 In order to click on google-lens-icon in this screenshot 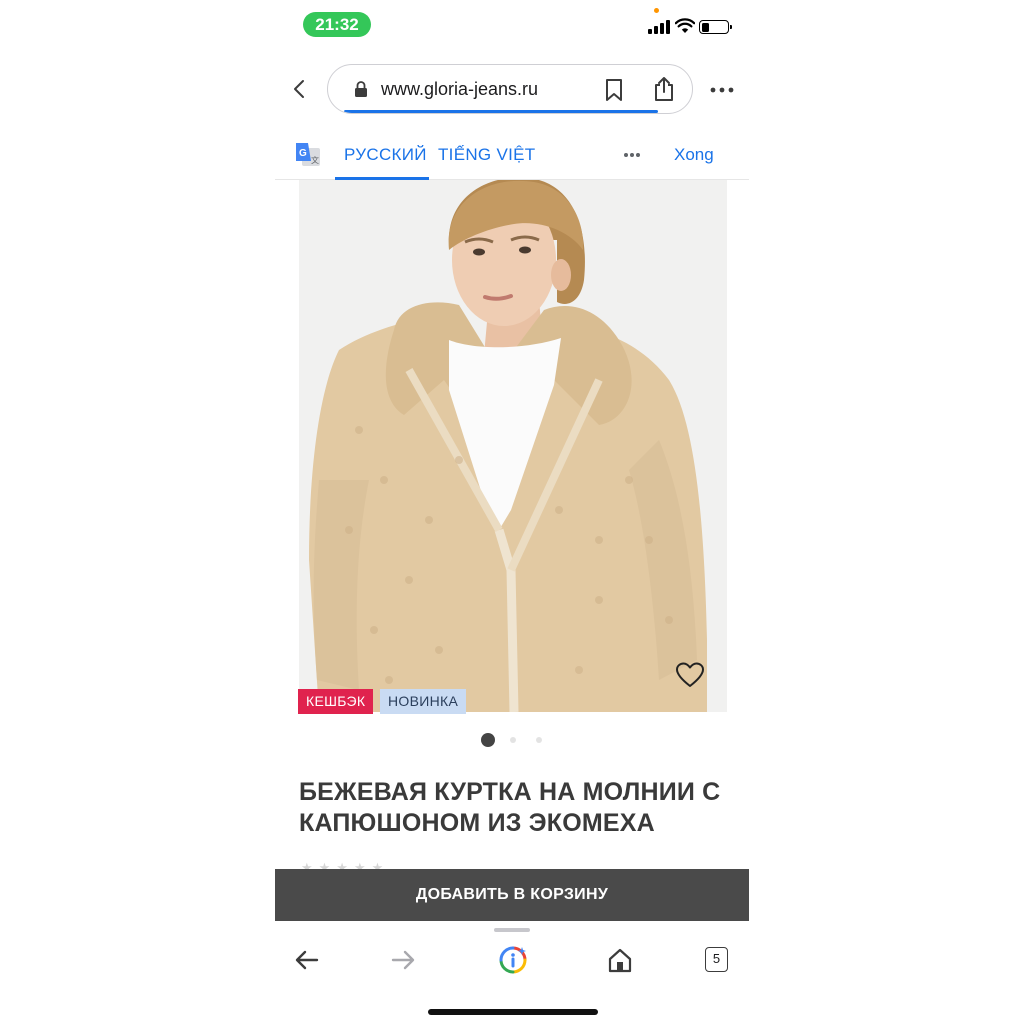, I will do `click(513, 960)`.